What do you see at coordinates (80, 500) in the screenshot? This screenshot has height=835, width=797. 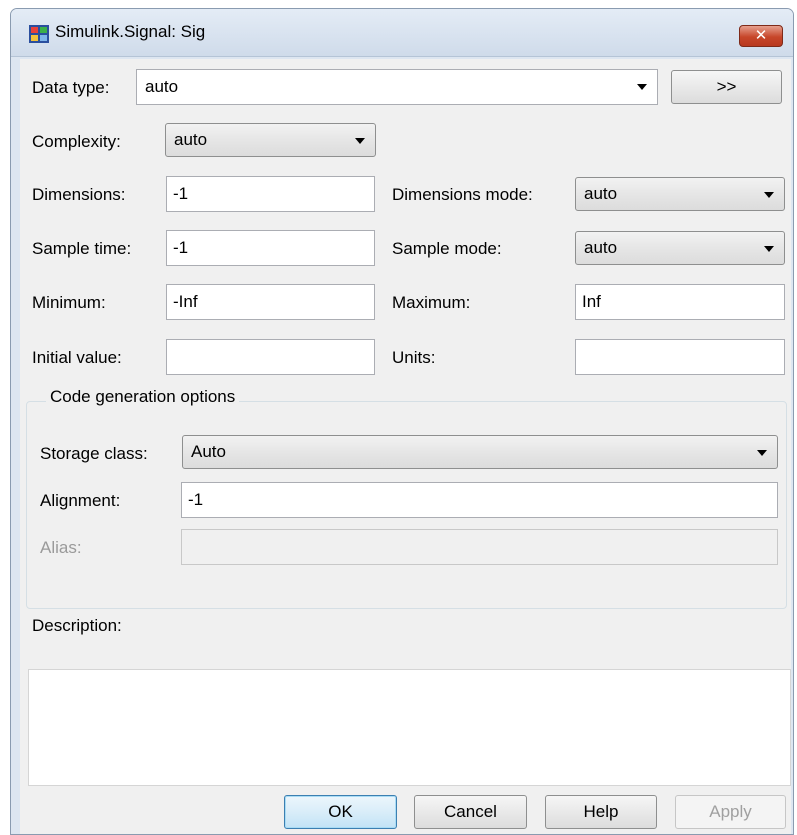 I see `alignment-label: Alignment:` at bounding box center [80, 500].